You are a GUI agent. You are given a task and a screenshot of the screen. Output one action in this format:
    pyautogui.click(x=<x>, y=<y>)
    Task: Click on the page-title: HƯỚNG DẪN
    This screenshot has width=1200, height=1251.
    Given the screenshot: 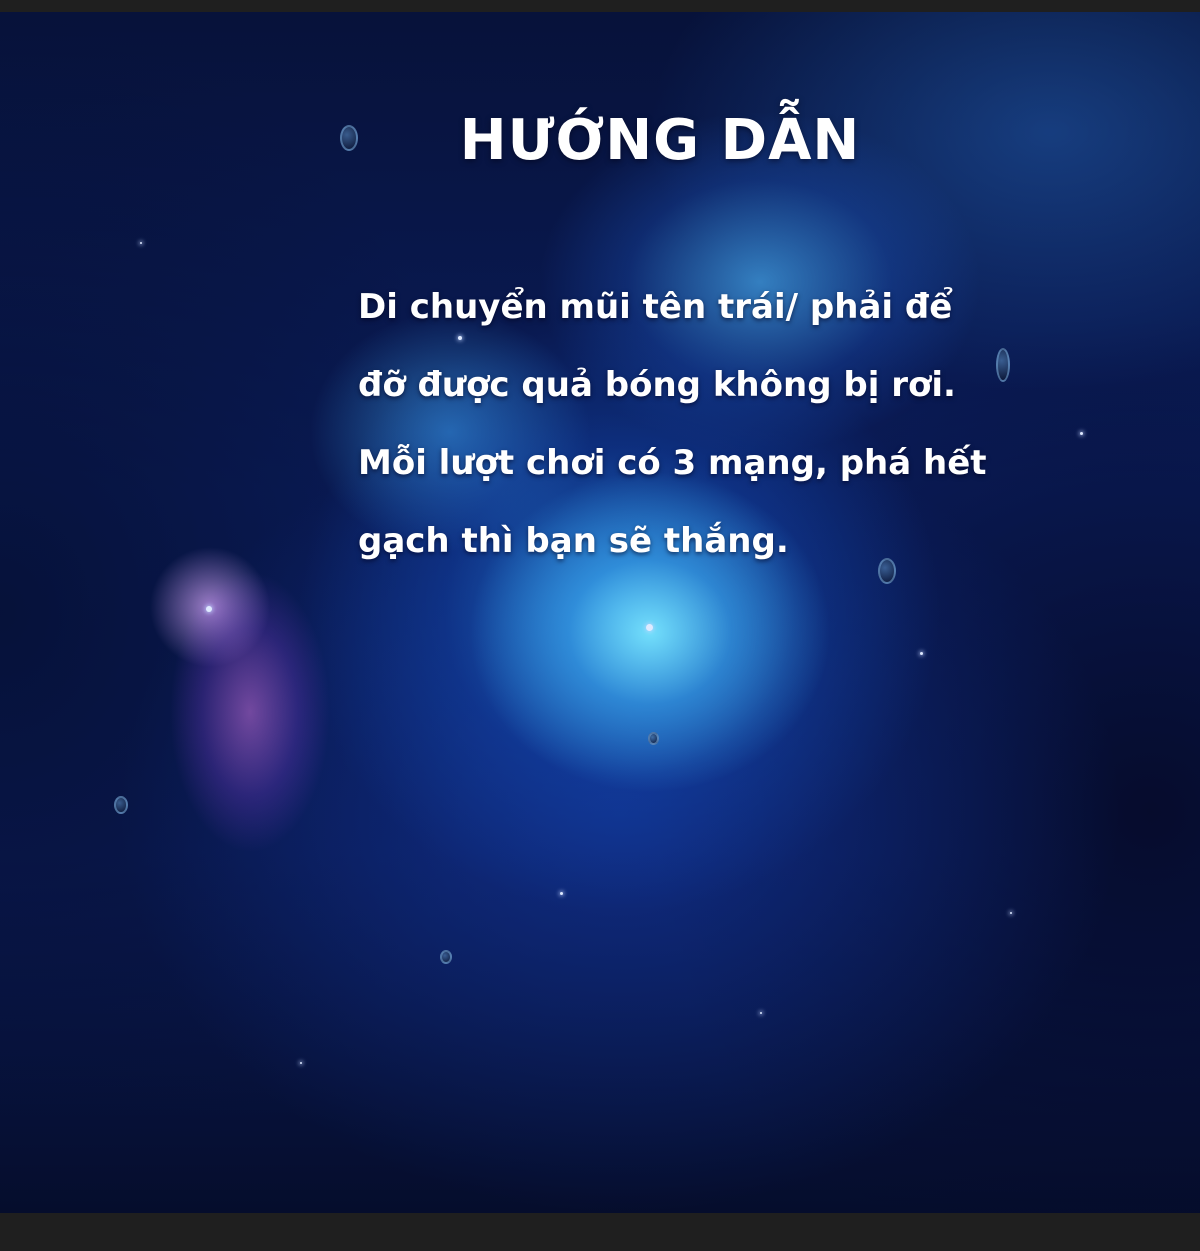 What is the action you would take?
    pyautogui.click(x=660, y=140)
    